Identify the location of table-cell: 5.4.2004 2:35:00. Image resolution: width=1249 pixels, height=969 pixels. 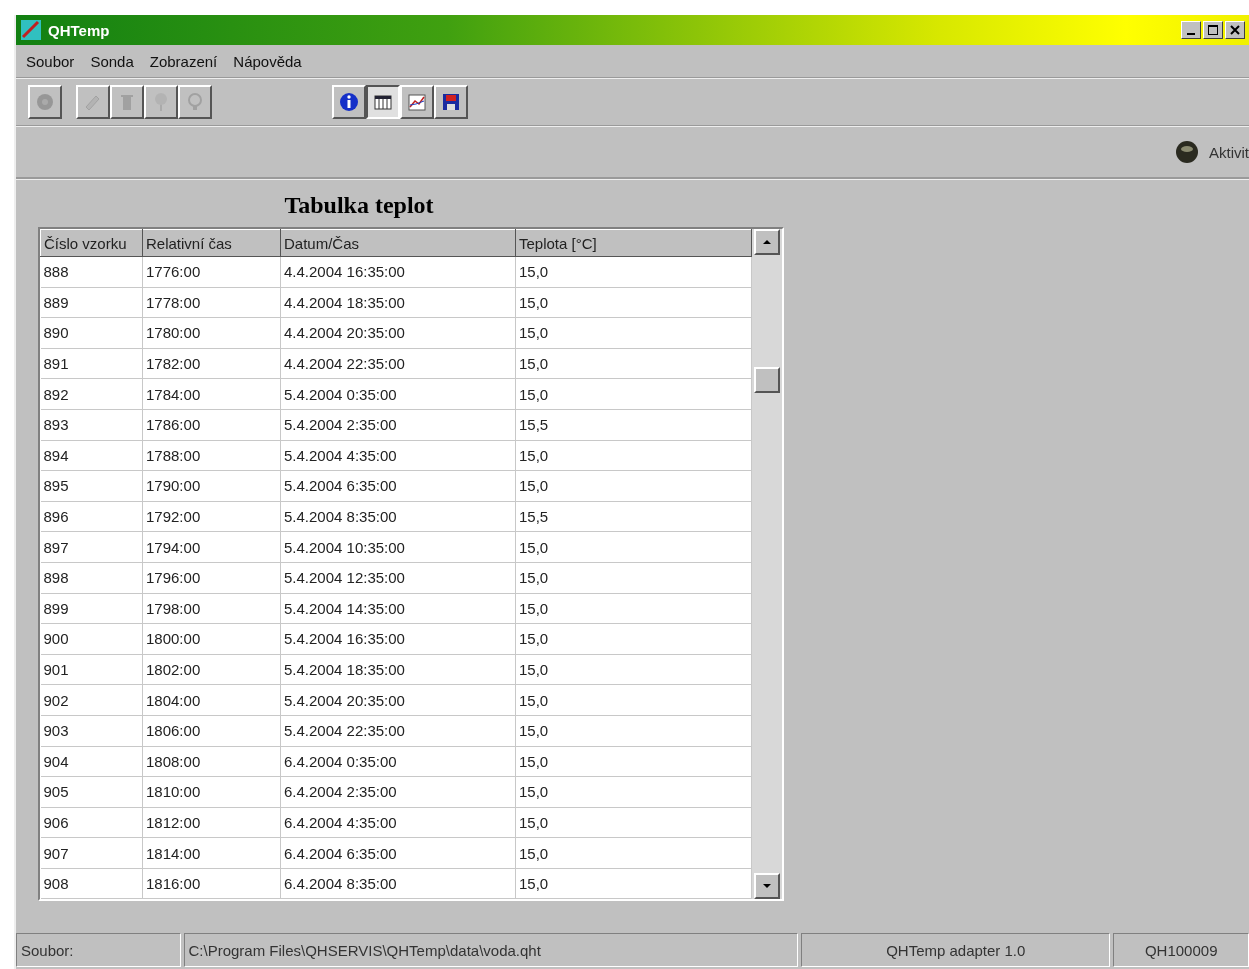
(398, 425).